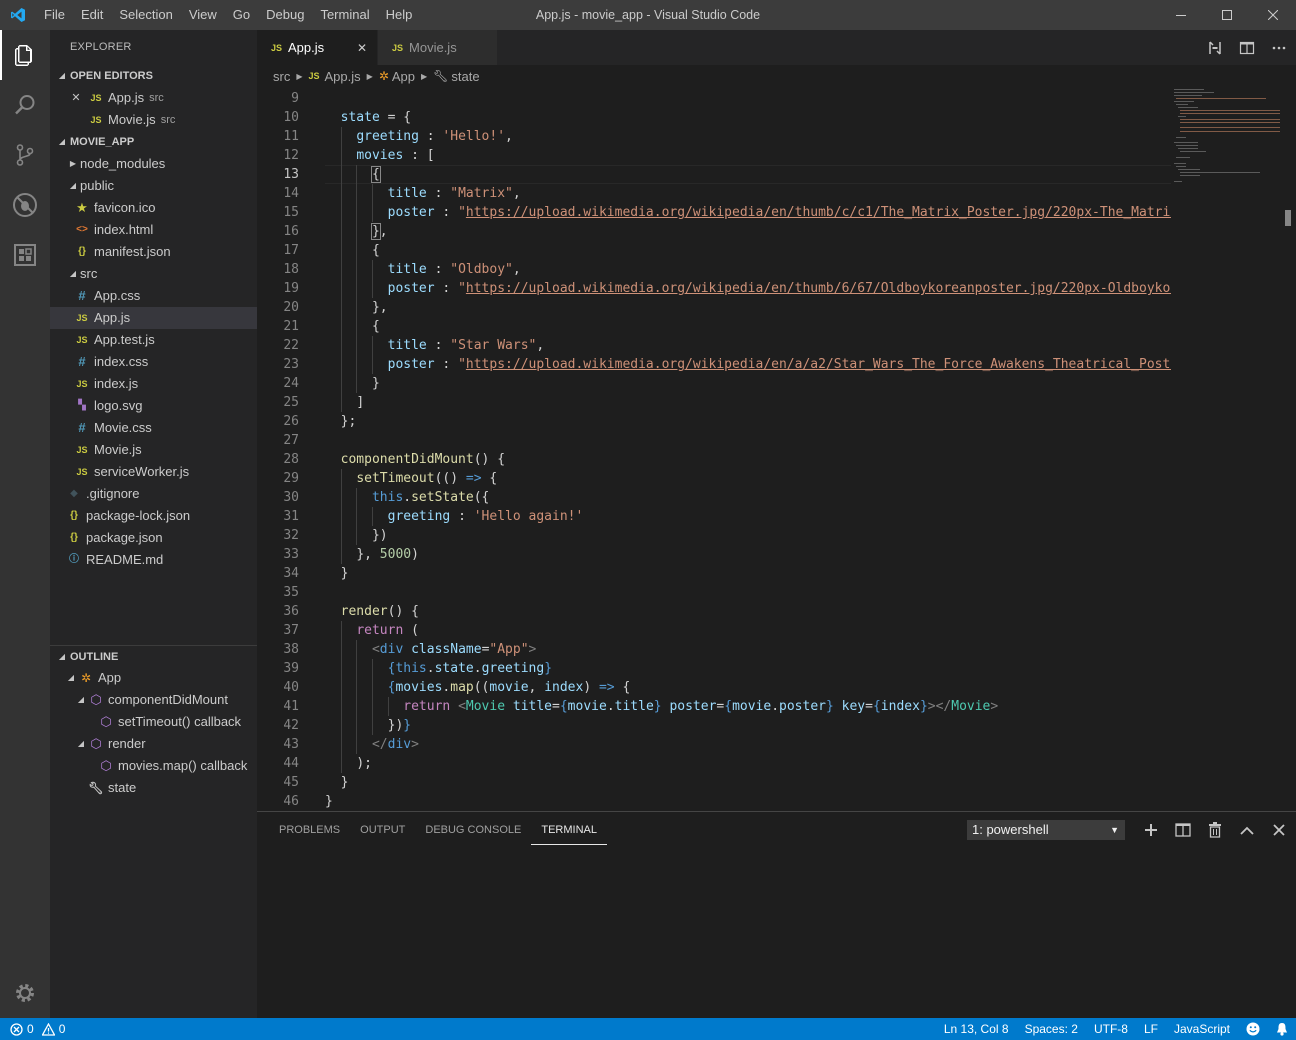  Describe the element at coordinates (317, 47) in the screenshot. I see `tab-app-js: JS App.js ✕` at that location.